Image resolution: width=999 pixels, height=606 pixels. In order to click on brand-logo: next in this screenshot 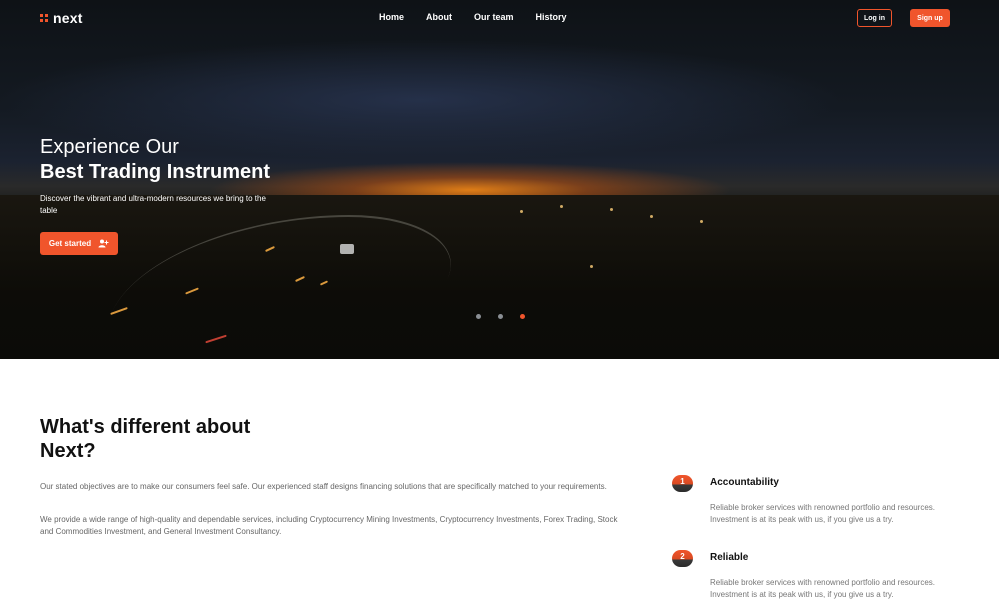, I will do `click(61, 18)`.